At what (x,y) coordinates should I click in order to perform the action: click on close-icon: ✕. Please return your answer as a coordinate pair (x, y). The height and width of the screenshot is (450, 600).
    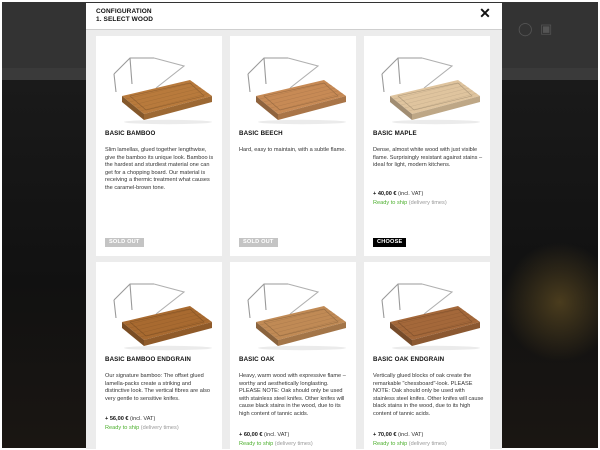
    Looking at the image, I should click on (485, 13).